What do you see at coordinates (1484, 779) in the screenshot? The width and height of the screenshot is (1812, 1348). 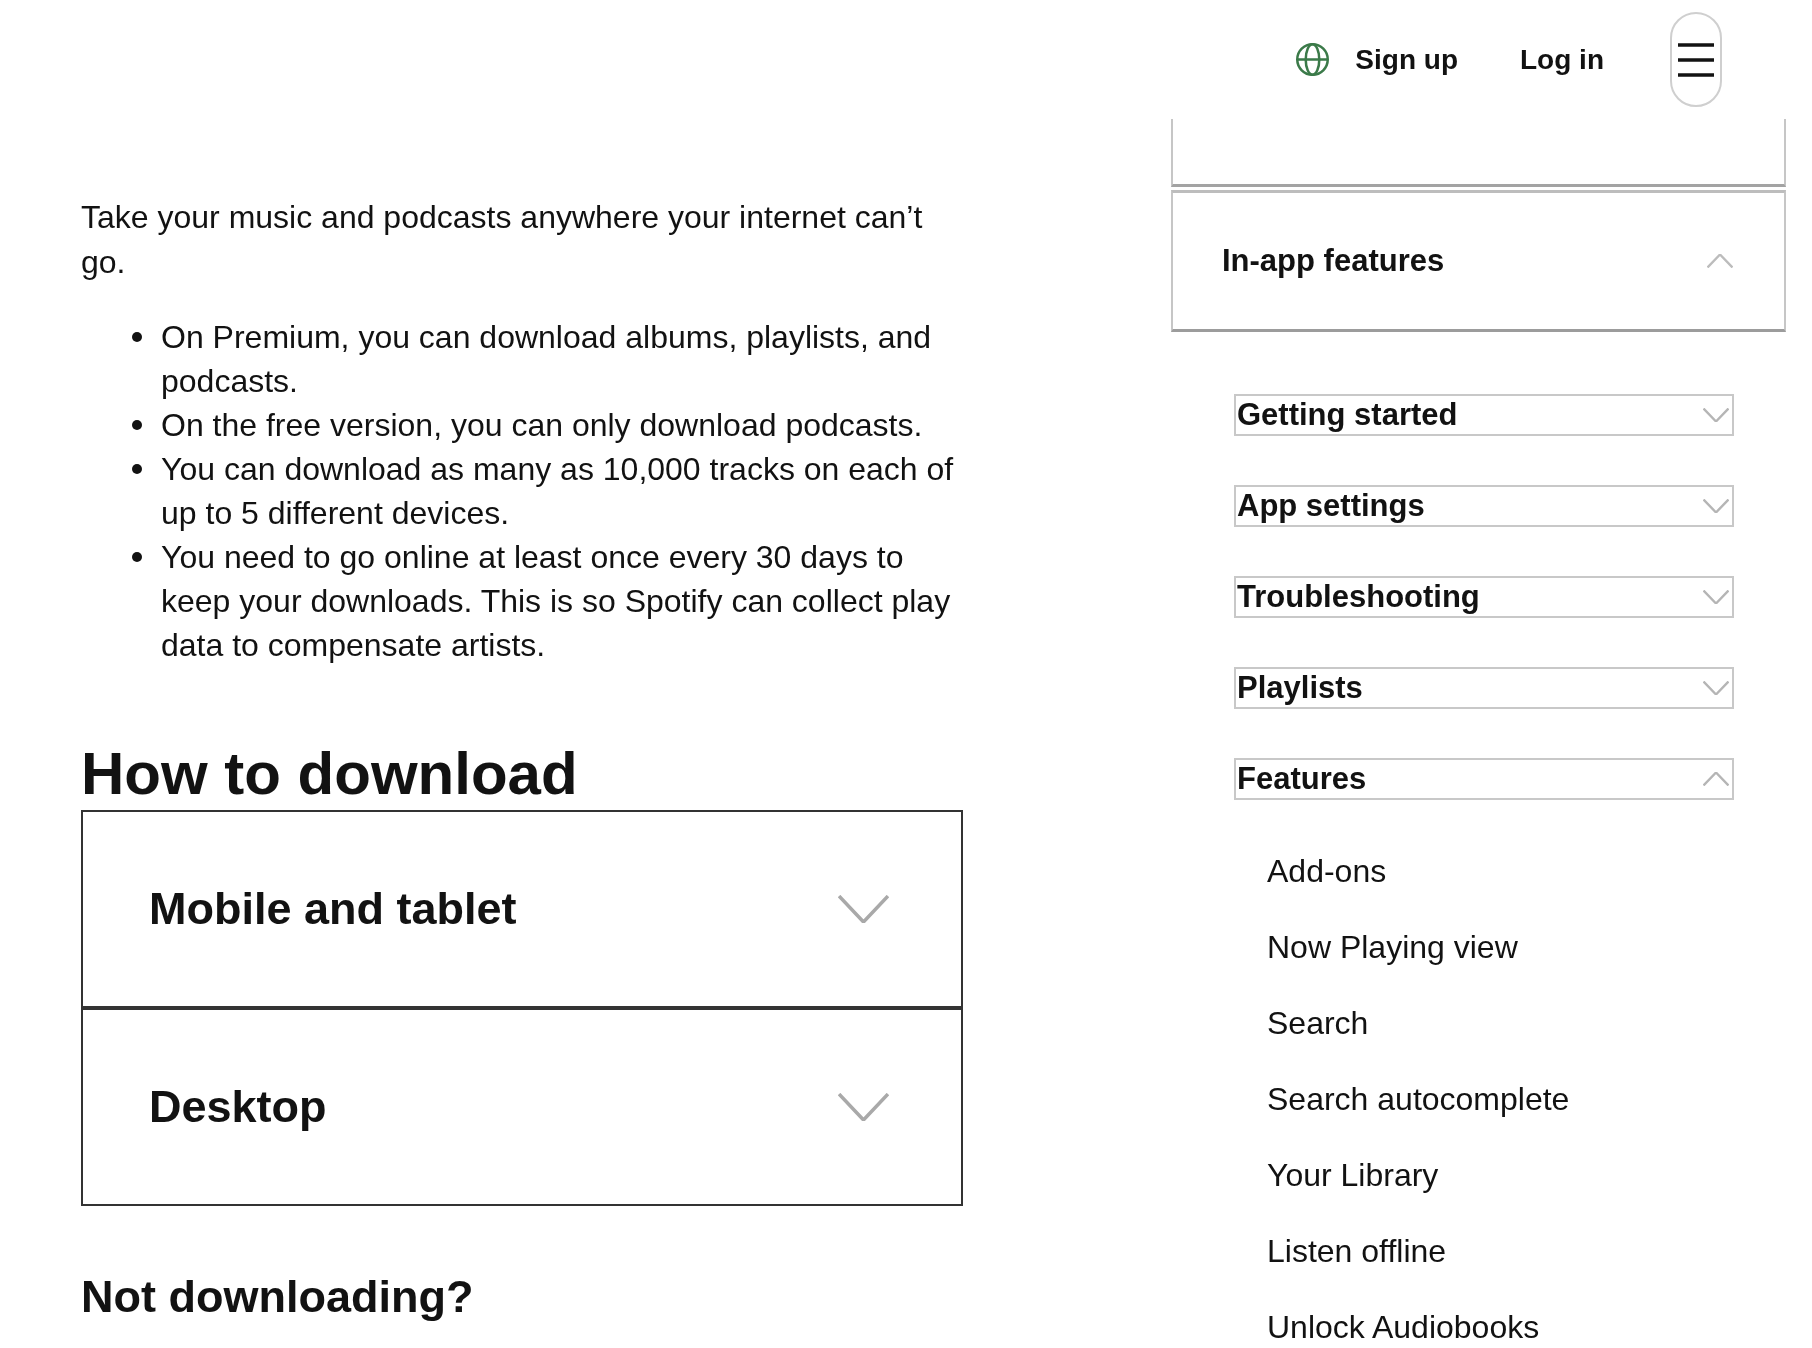 I see `topic-toggle: Features` at bounding box center [1484, 779].